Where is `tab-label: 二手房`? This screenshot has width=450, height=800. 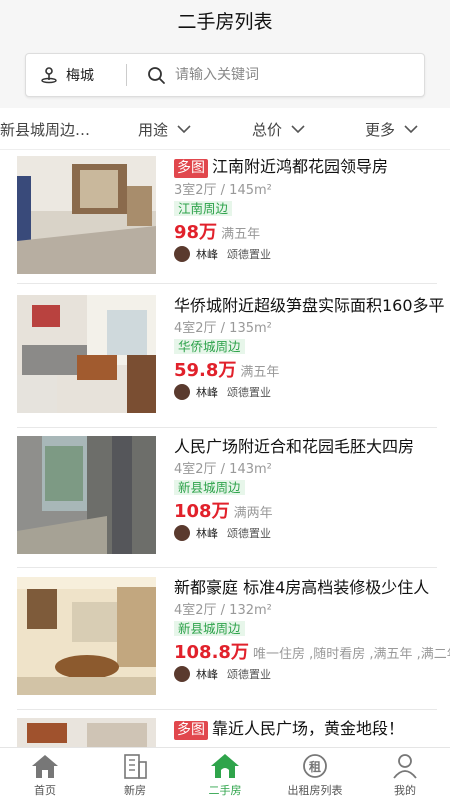 tab-label: 二手房 is located at coordinates (225, 790).